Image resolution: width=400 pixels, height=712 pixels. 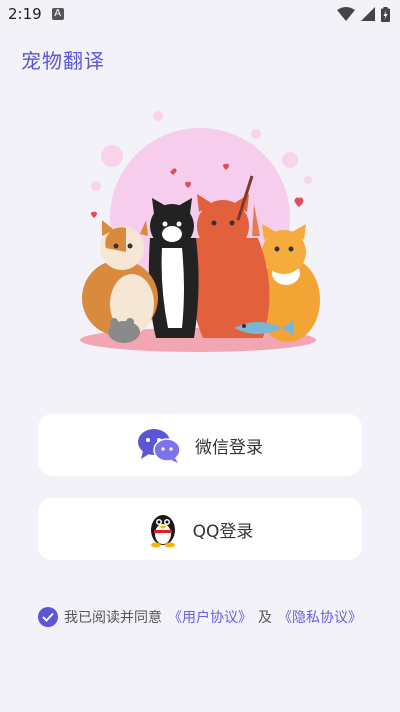 What do you see at coordinates (223, 531) in the screenshot?
I see `qq-login-label: QQ登录` at bounding box center [223, 531].